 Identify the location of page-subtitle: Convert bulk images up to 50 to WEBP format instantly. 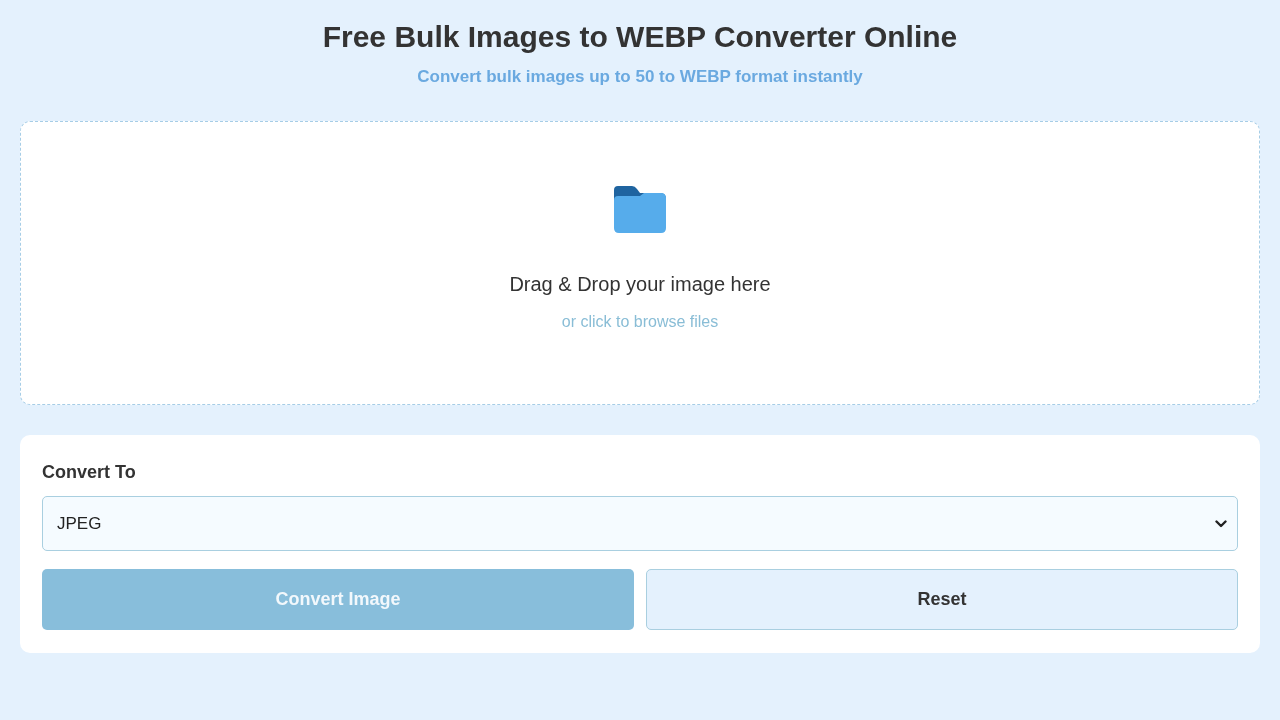
(640, 77).